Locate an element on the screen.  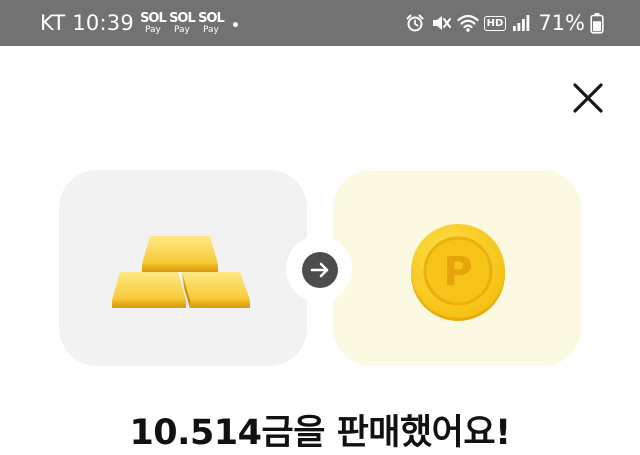
status-bar-right: HD 71% is located at coordinates (502, 23).